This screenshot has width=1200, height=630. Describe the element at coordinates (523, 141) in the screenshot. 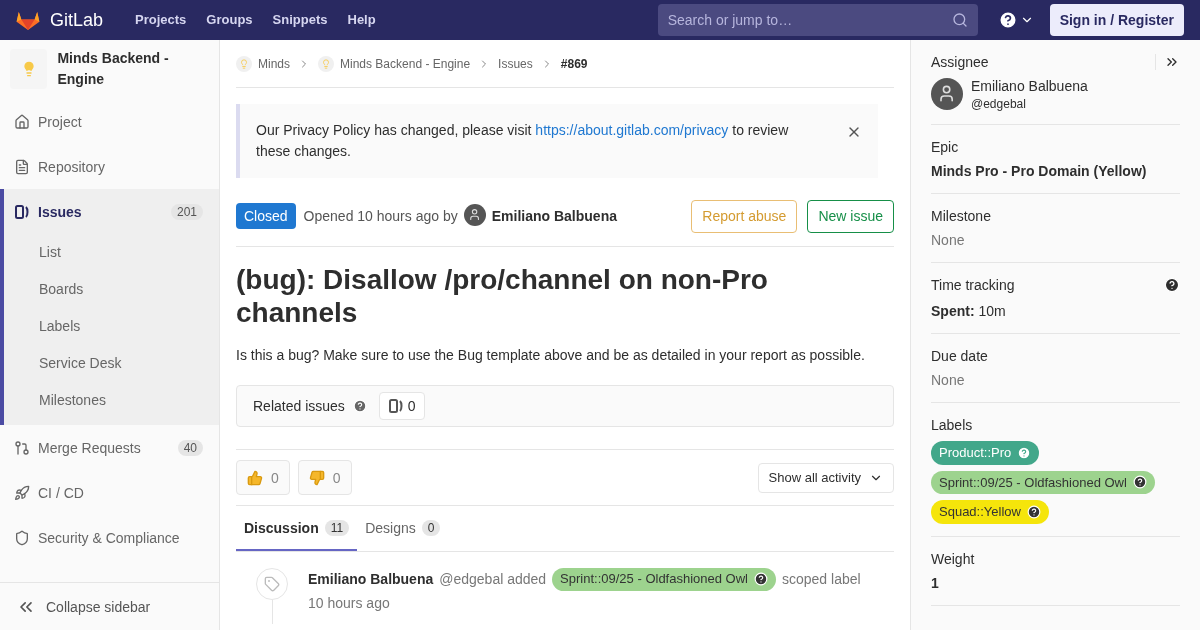

I see `alert-message: Our Privacy Policy has changed, please visit https://about.gitlab.com/privacy to review these changes.` at that location.